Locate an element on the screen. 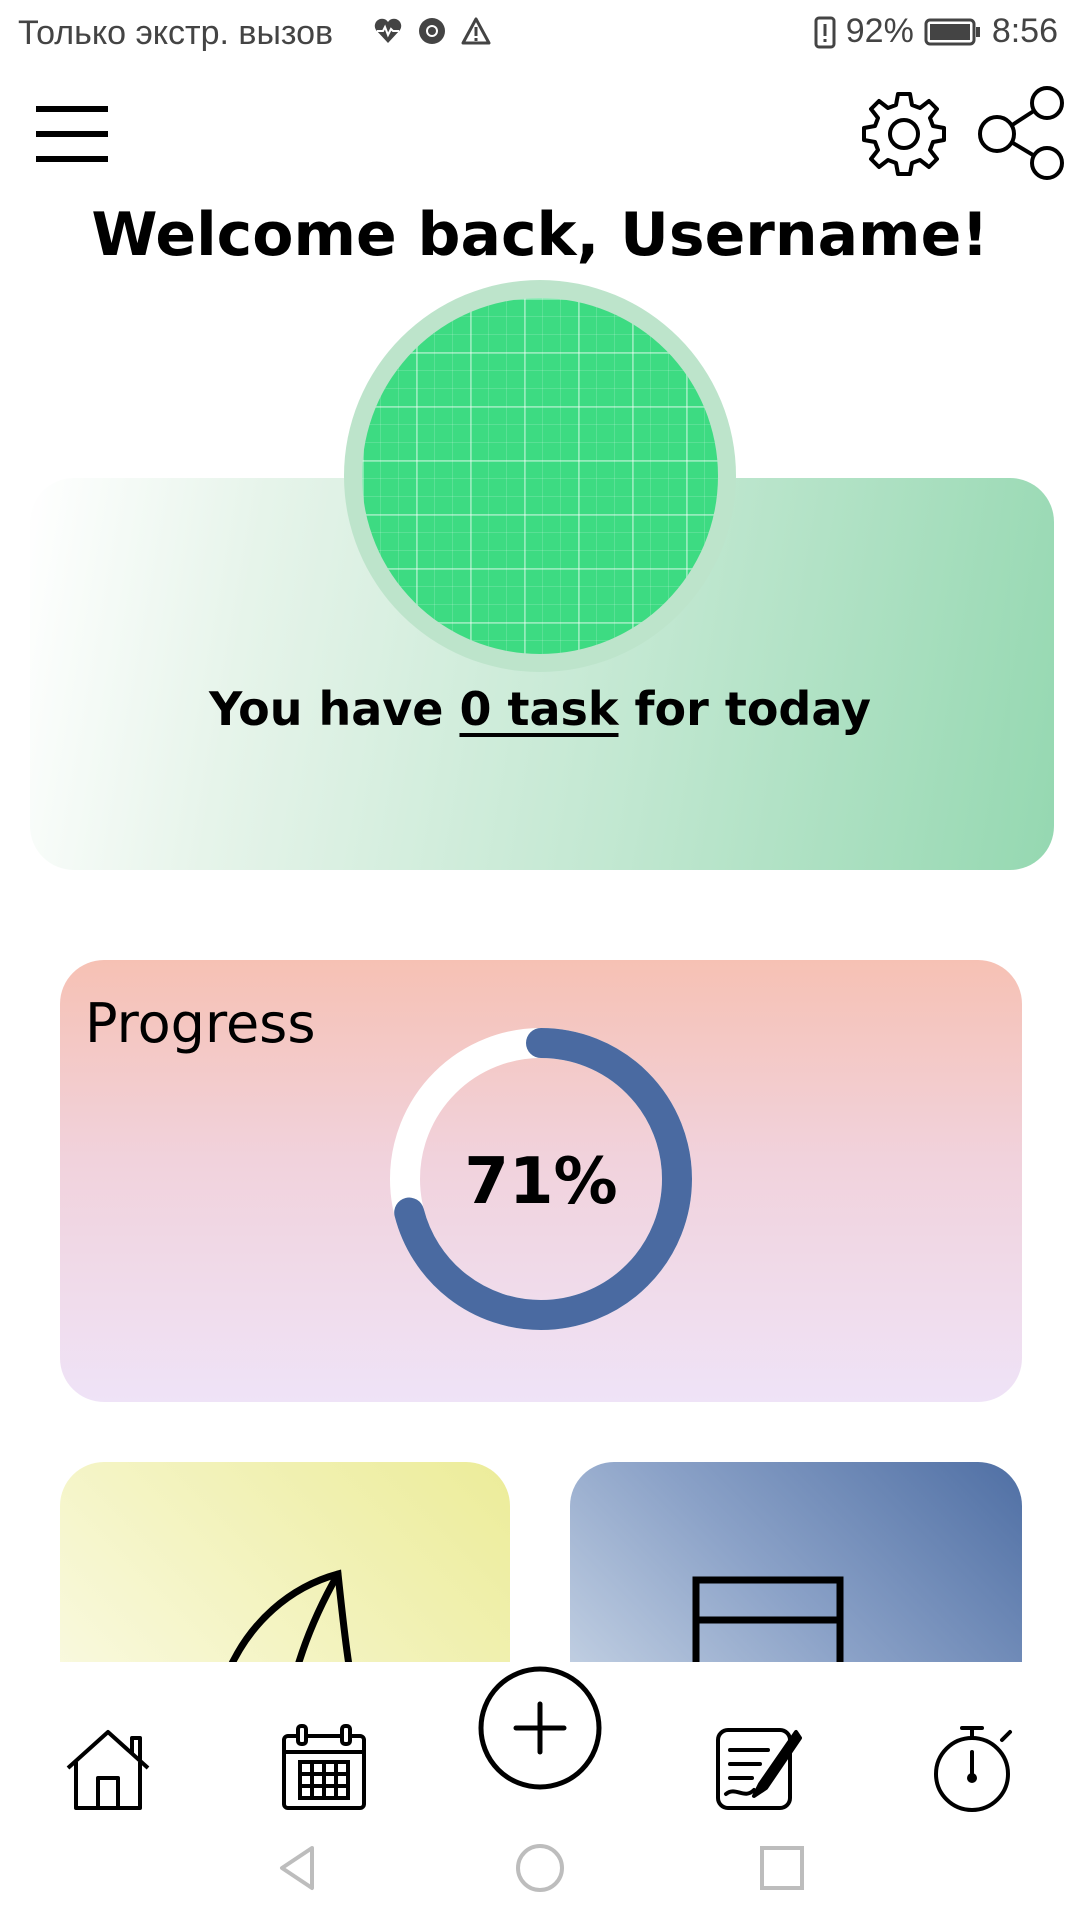 This screenshot has height=1920, width=1080. settings-gear-icon is located at coordinates (904, 134).